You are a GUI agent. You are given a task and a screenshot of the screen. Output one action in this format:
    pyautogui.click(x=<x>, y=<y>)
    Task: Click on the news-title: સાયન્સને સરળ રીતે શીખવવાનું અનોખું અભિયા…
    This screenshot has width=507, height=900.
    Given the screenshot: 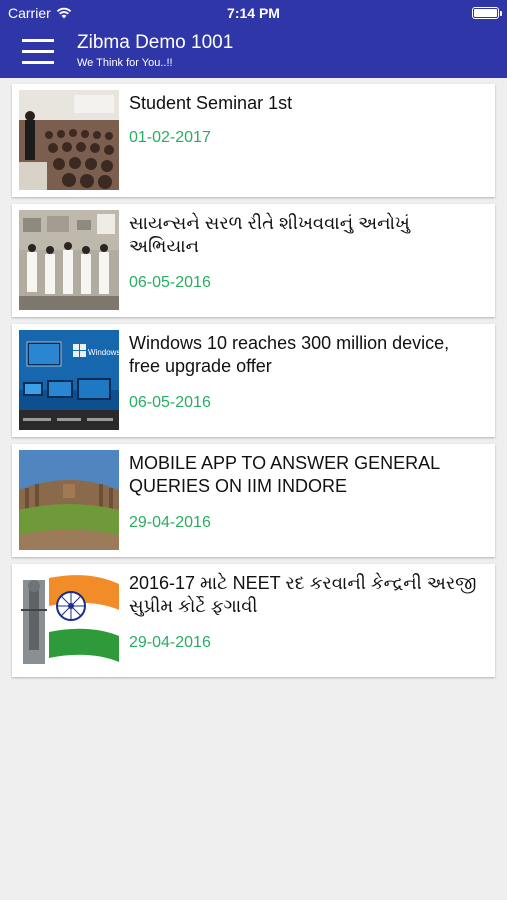 What is the action you would take?
    pyautogui.click(x=269, y=234)
    